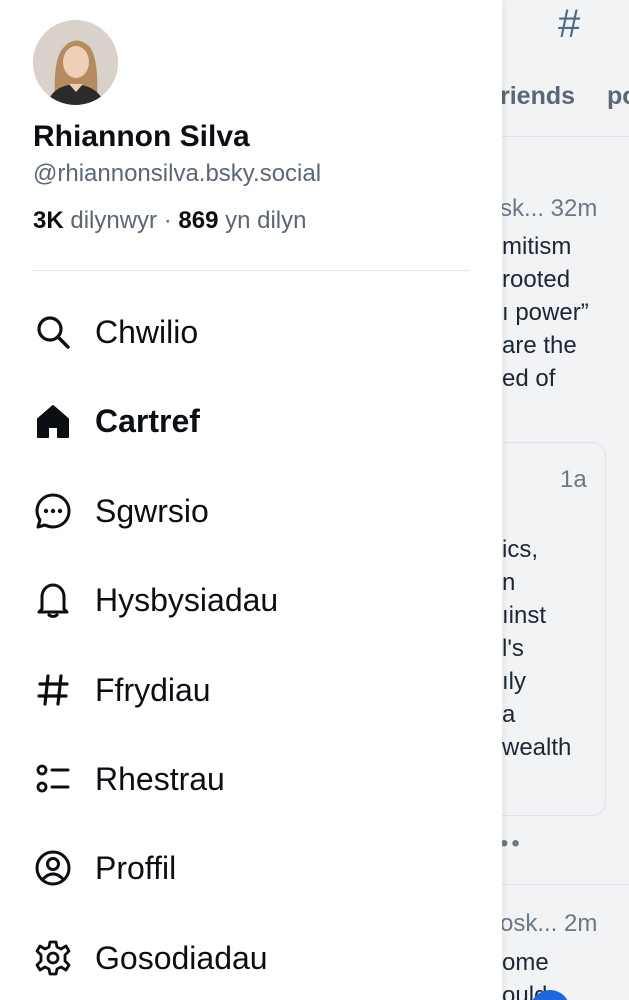 This screenshot has height=1000, width=629. Describe the element at coordinates (141, 136) in the screenshot. I see `profile-name: Rhiannon Silva` at that location.